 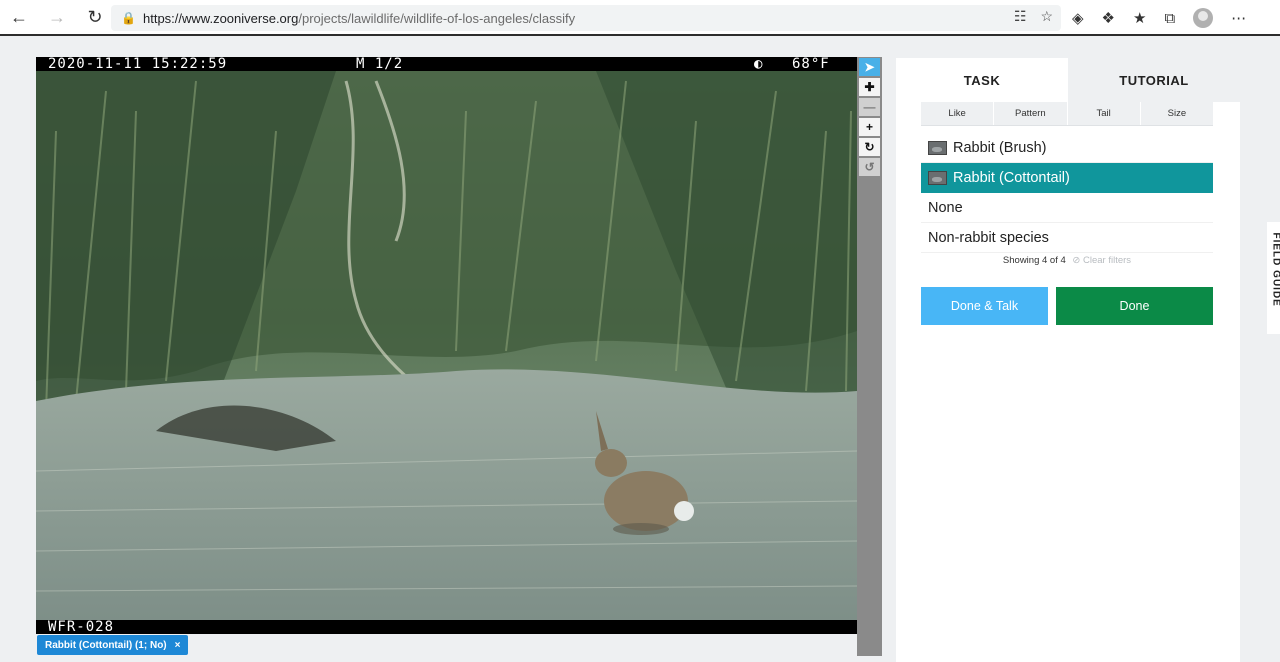 I want to click on choice-label: Non-rabbit species, so click(x=988, y=237).